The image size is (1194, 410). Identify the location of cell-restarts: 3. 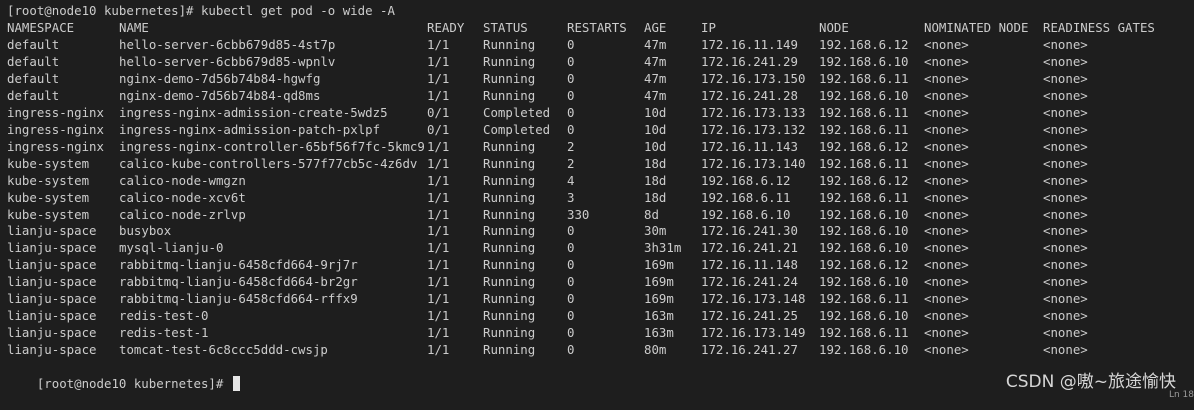
(571, 197).